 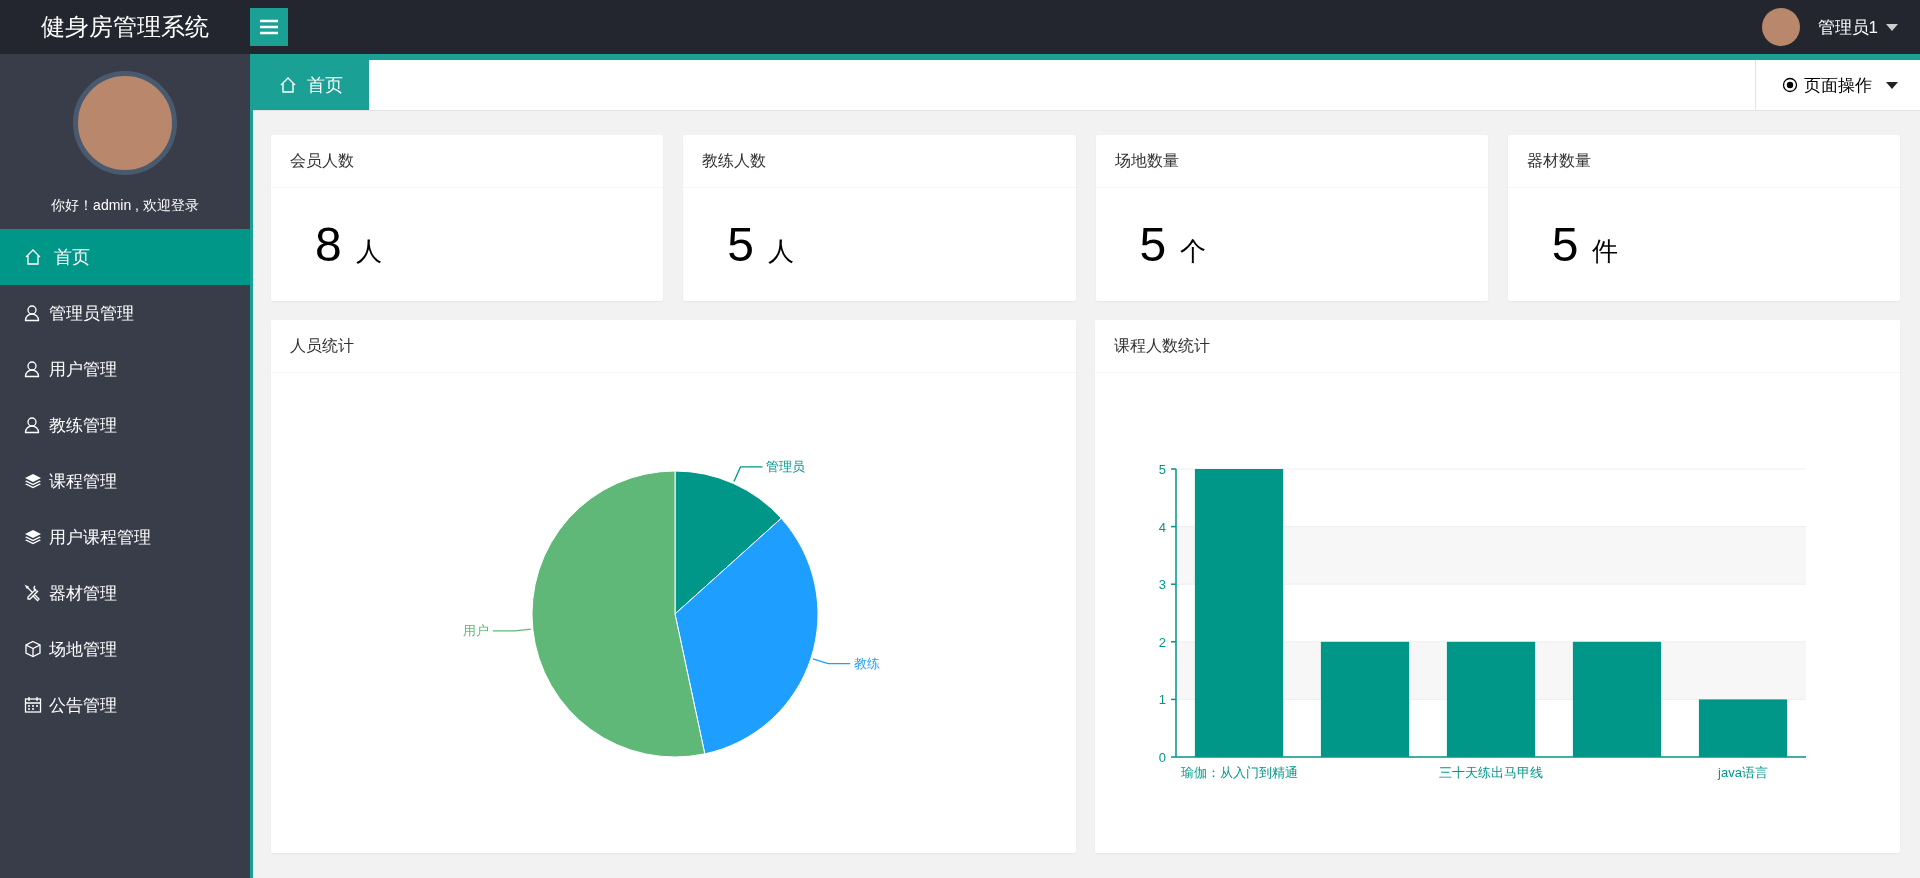 What do you see at coordinates (1859, 27) in the screenshot?
I see `user-menu: 管理员1` at bounding box center [1859, 27].